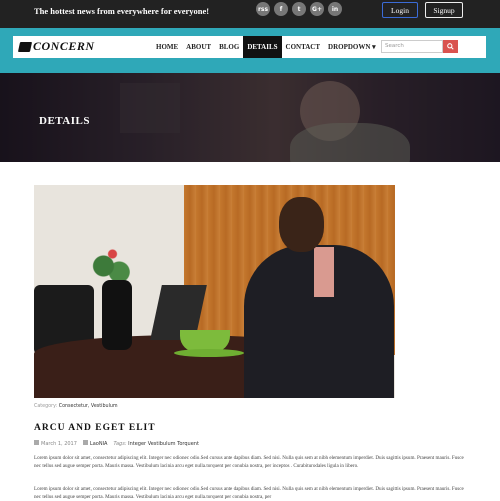 Image resolution: width=500 pixels, height=501 pixels. What do you see at coordinates (412, 46) in the screenshot?
I see `search-input: Search` at bounding box center [412, 46].